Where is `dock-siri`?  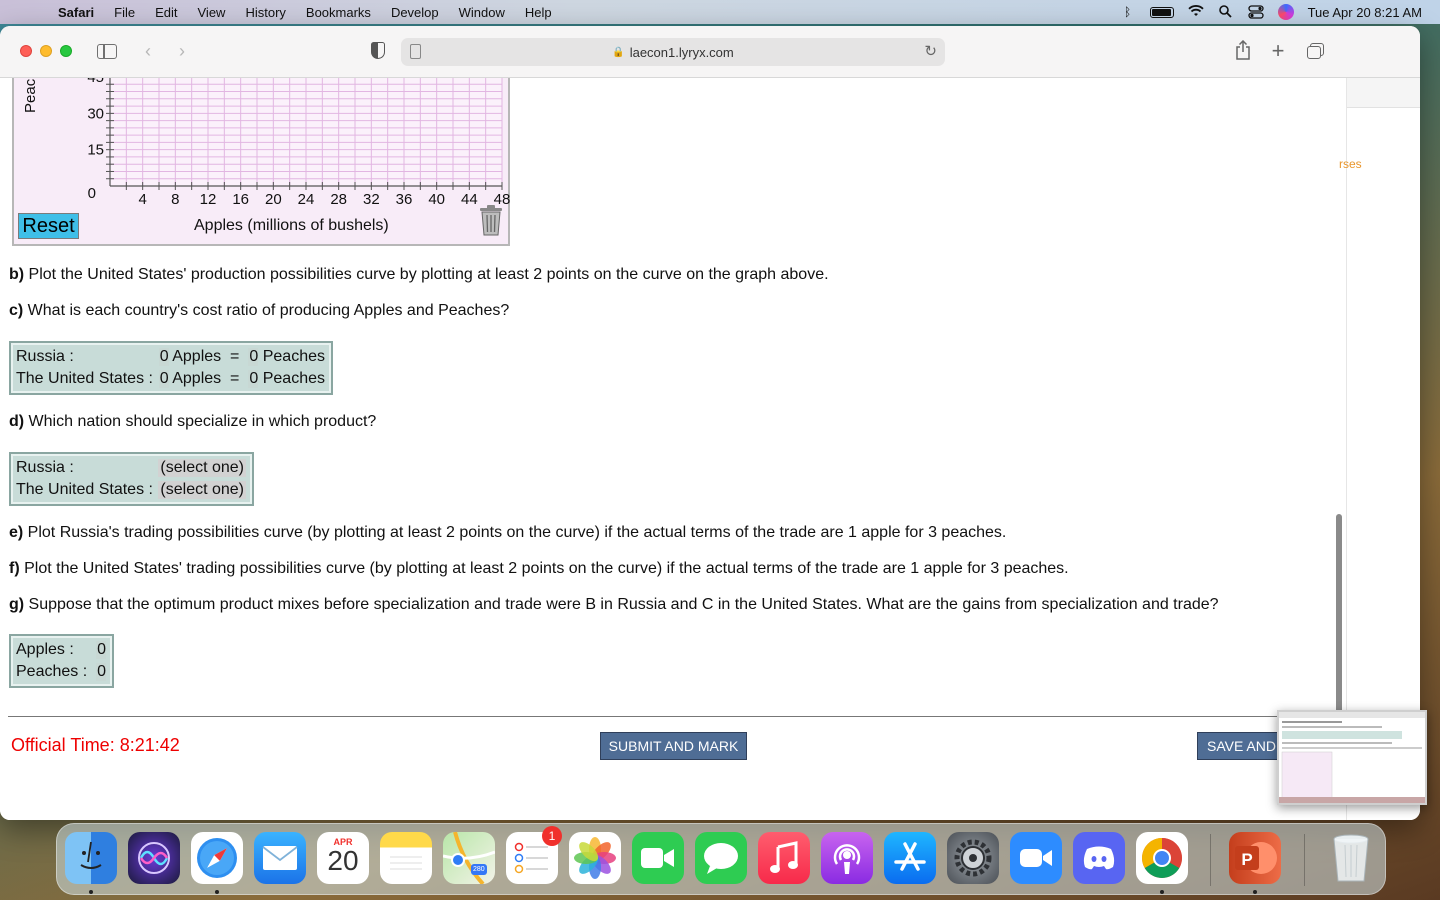
dock-siri is located at coordinates (154, 858).